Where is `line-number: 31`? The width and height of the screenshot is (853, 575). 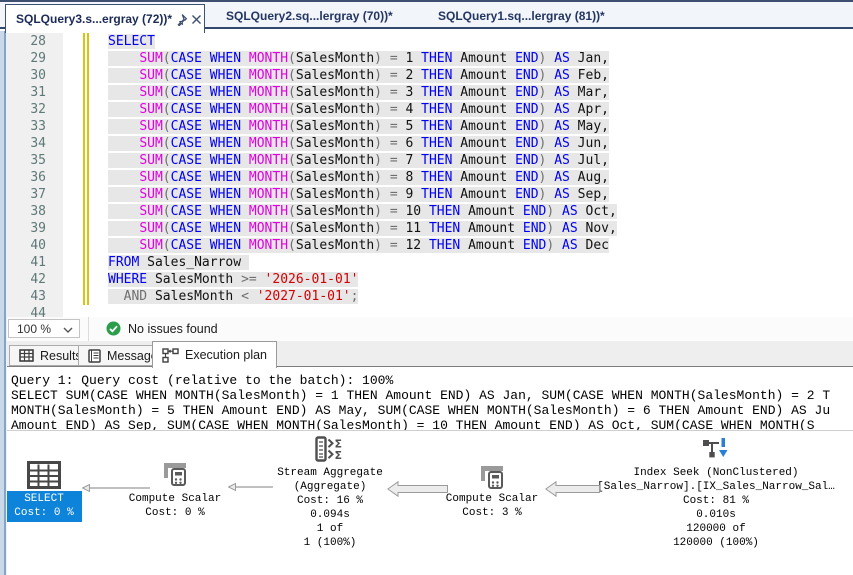
line-number: 31 is located at coordinates (38, 92).